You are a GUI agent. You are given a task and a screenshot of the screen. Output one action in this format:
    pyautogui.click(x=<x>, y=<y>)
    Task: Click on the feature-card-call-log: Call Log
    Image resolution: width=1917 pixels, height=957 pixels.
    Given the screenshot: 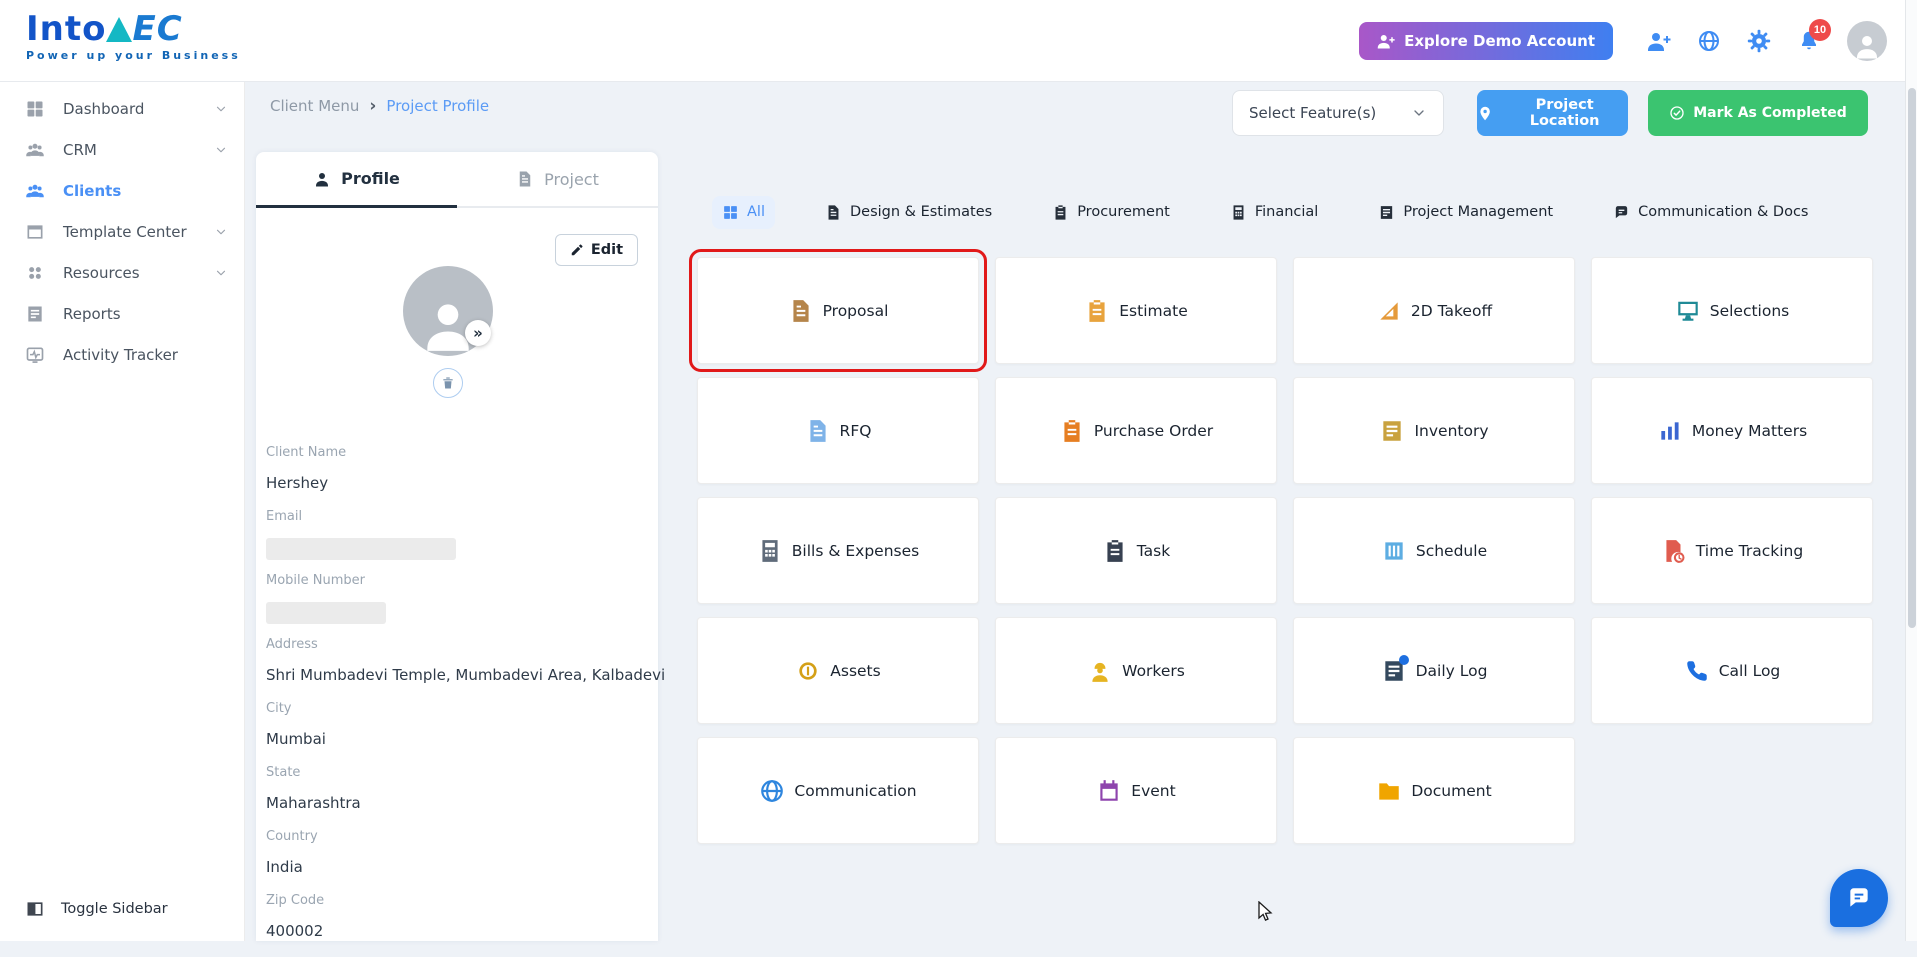 What is the action you would take?
    pyautogui.click(x=1732, y=670)
    